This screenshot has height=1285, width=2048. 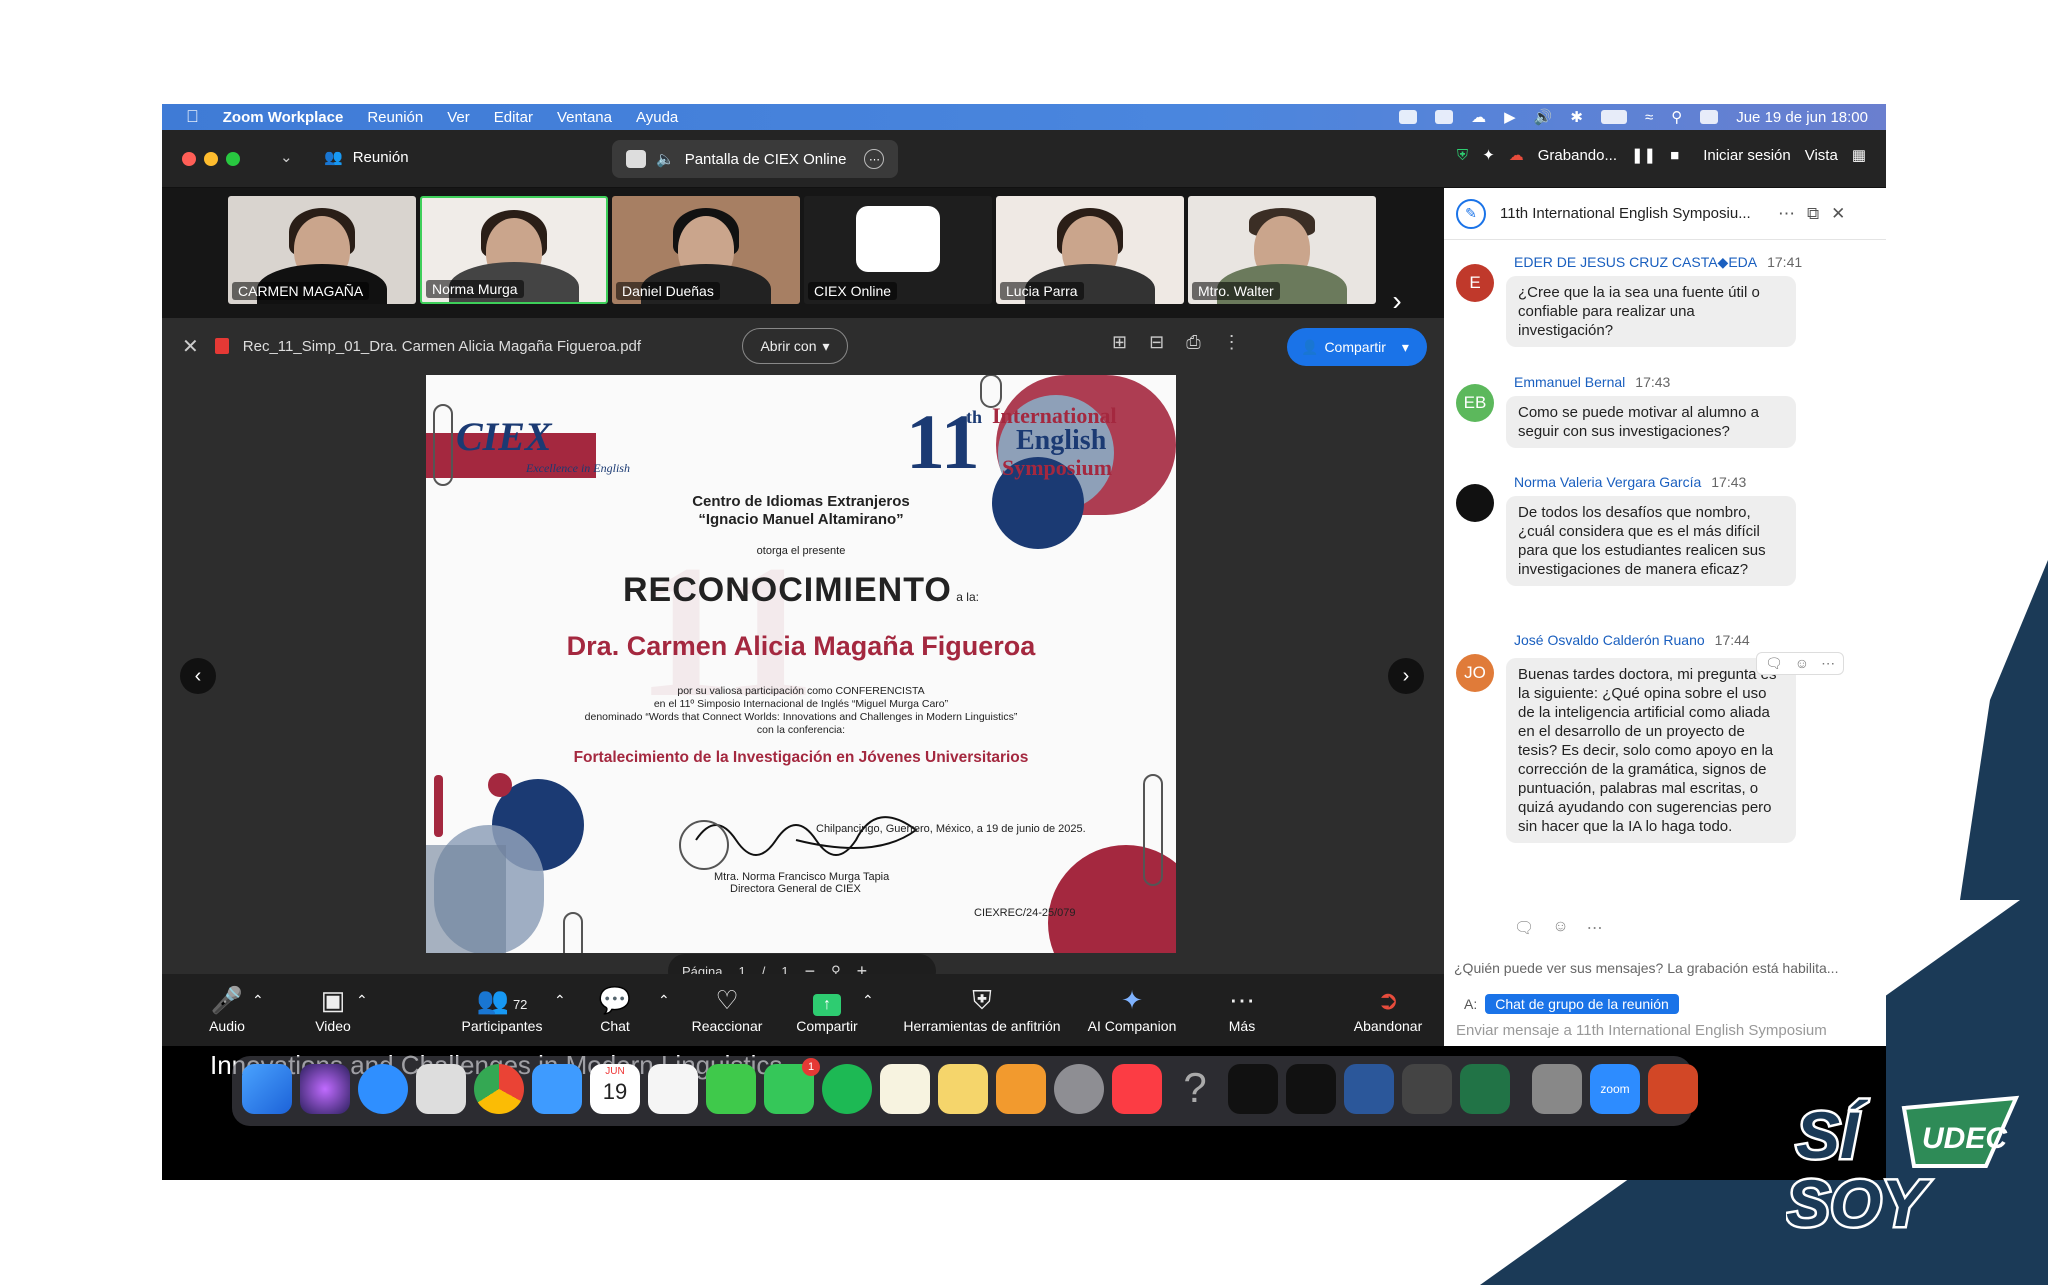 I want to click on recipient-dropdown: Chat de grupo de la reunión, so click(x=1582, y=1004).